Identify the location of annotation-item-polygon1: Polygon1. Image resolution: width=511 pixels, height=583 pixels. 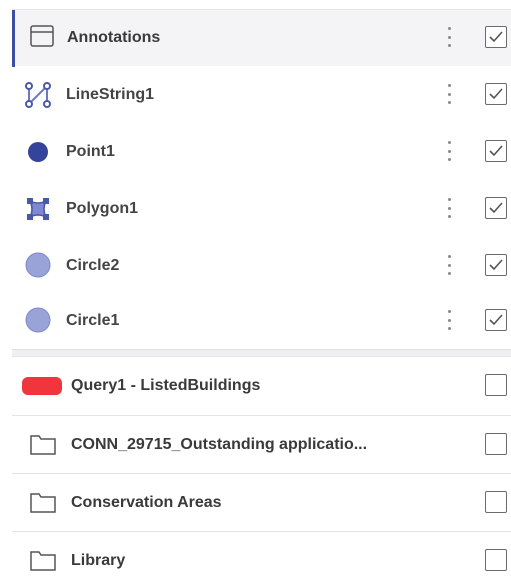
(261, 208).